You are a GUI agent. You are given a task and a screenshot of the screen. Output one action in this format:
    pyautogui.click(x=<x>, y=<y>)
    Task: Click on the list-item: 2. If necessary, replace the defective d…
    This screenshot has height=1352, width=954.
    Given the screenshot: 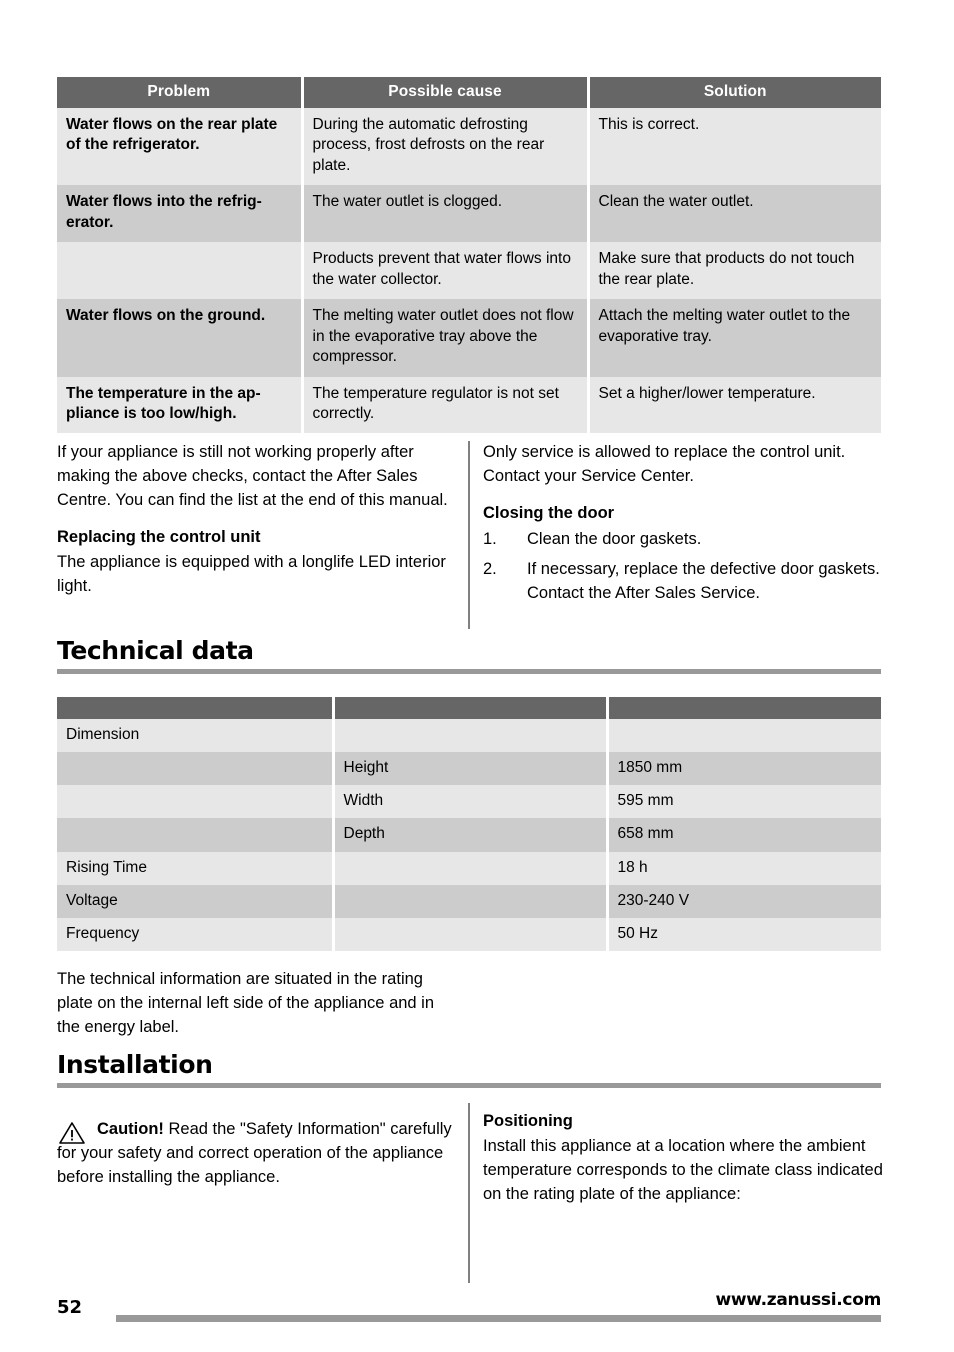 What is the action you would take?
    pyautogui.click(x=683, y=582)
    